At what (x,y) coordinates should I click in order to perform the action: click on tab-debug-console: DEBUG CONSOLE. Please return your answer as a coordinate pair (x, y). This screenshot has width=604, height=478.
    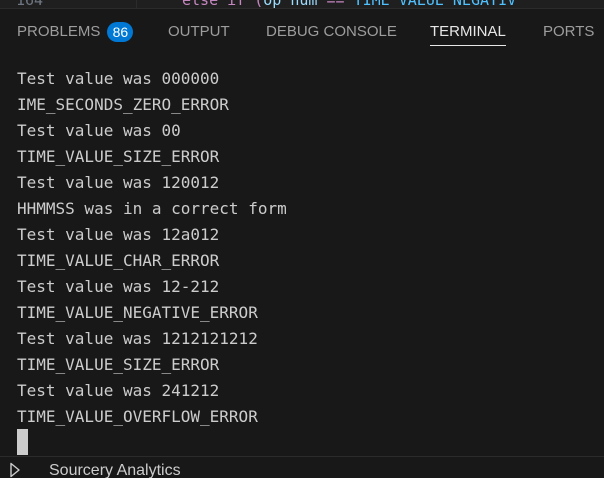
    Looking at the image, I should click on (331, 31).